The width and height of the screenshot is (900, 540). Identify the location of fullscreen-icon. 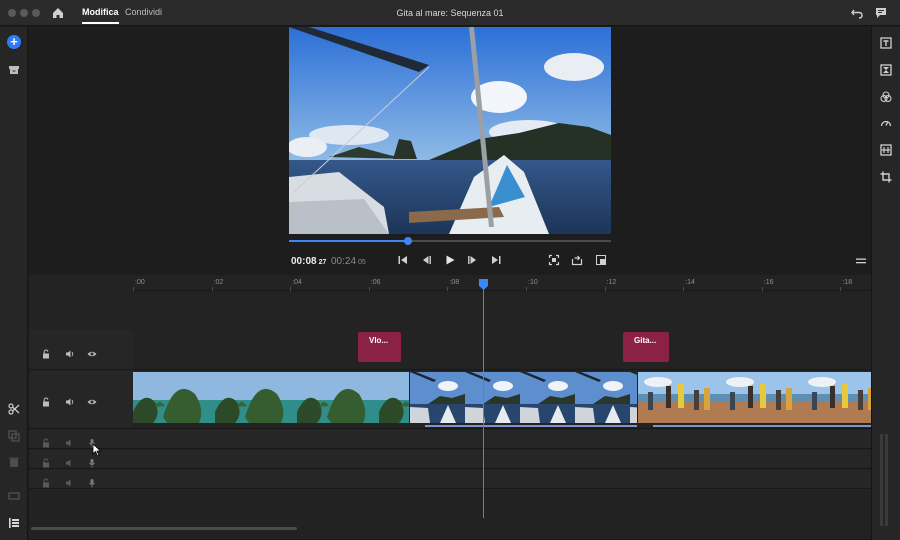
(601, 260).